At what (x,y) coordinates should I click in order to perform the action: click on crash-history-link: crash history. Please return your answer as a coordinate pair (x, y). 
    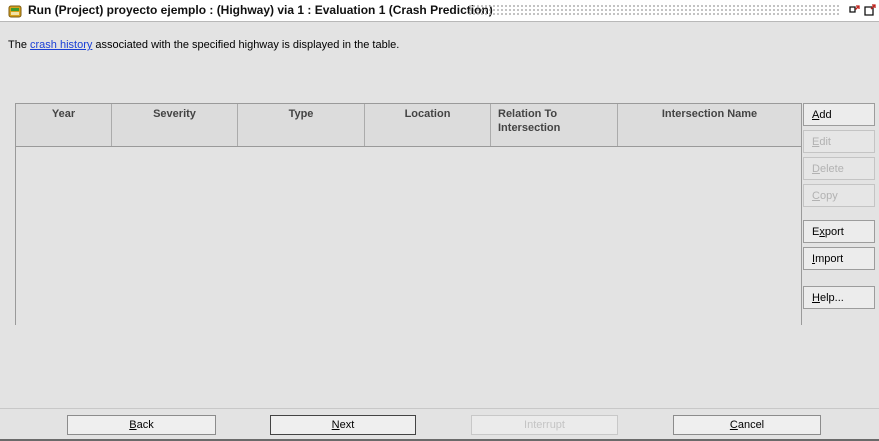
    Looking at the image, I should click on (61, 45).